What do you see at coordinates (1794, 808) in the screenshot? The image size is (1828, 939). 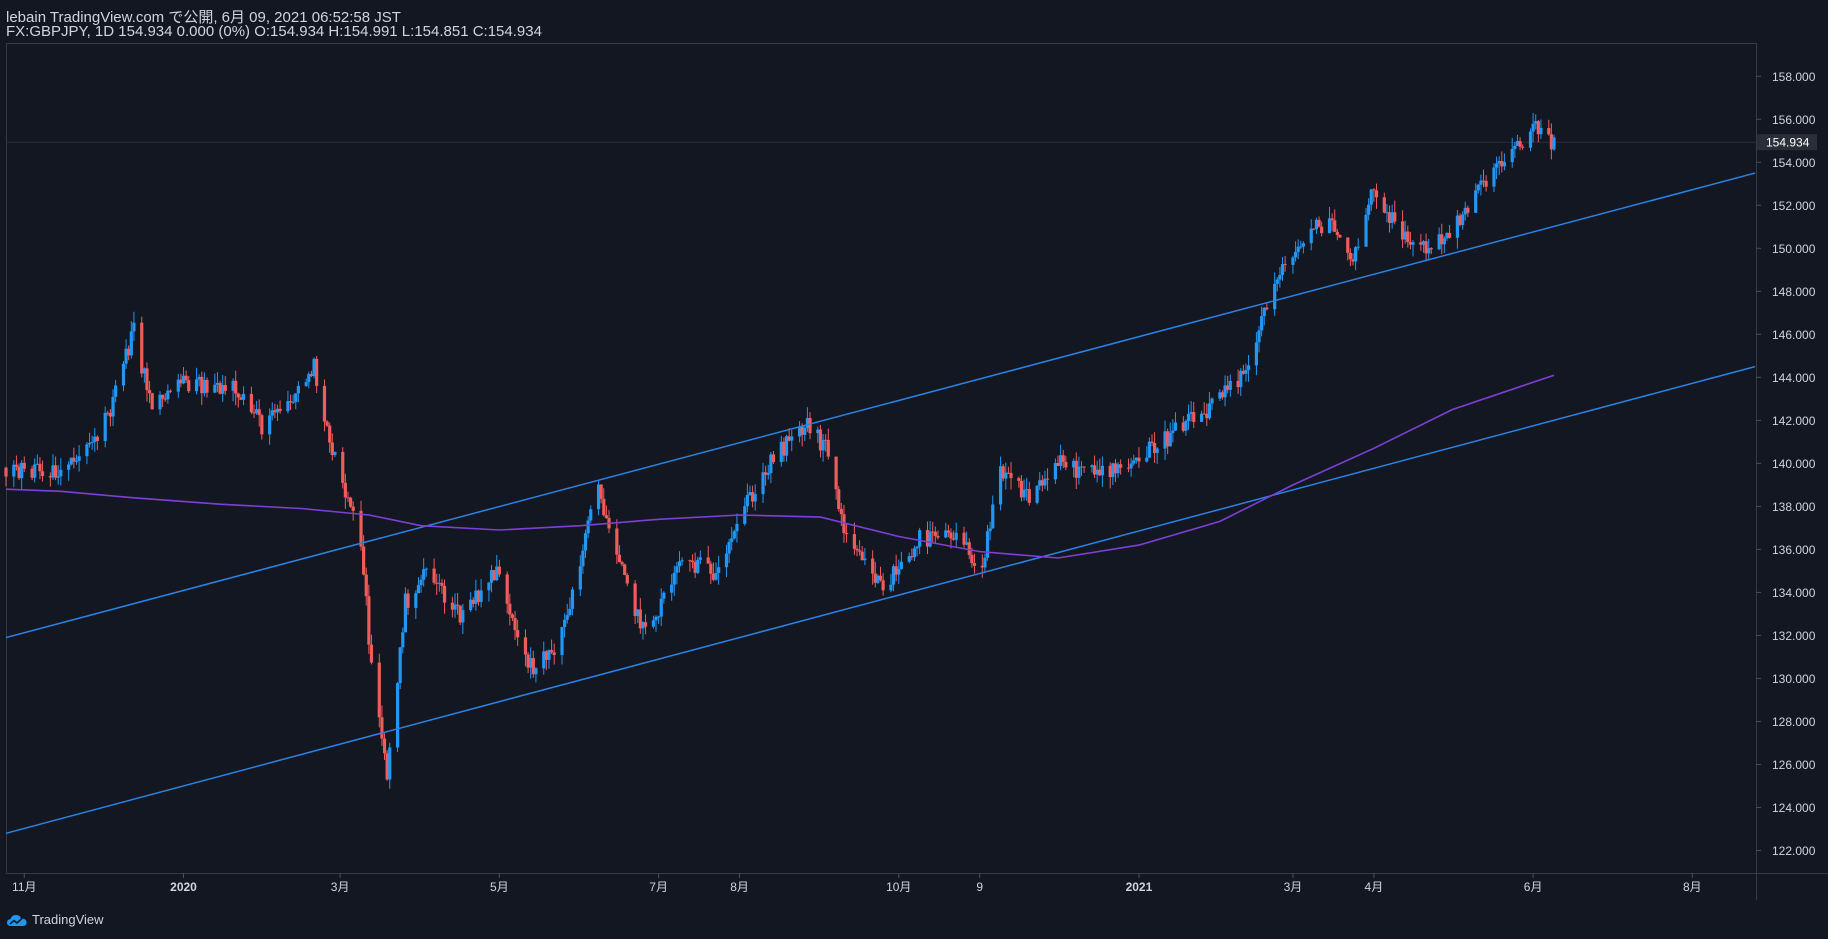 I see `y-tick-label: 124.000` at bounding box center [1794, 808].